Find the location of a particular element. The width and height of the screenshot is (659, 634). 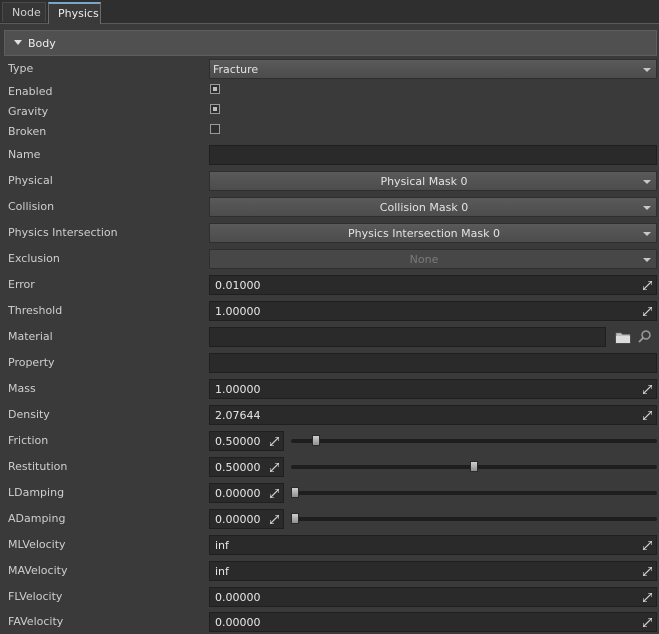

physics-intersection-mask-dropdown: Physics Intersection Mask 0 is located at coordinates (433, 233).